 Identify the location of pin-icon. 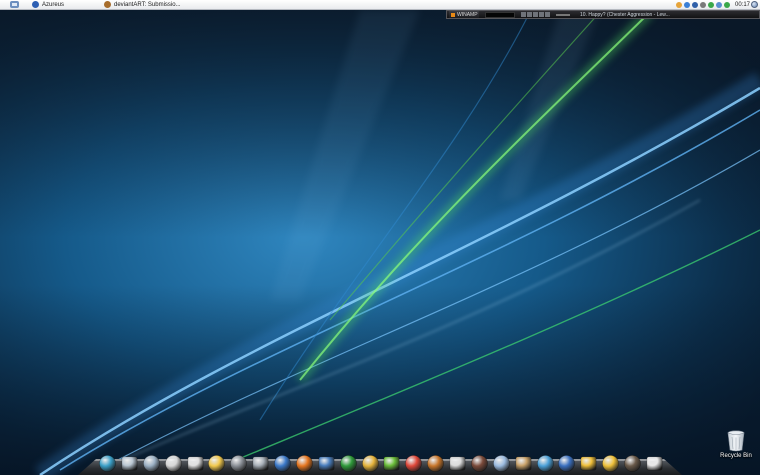
(195, 463).